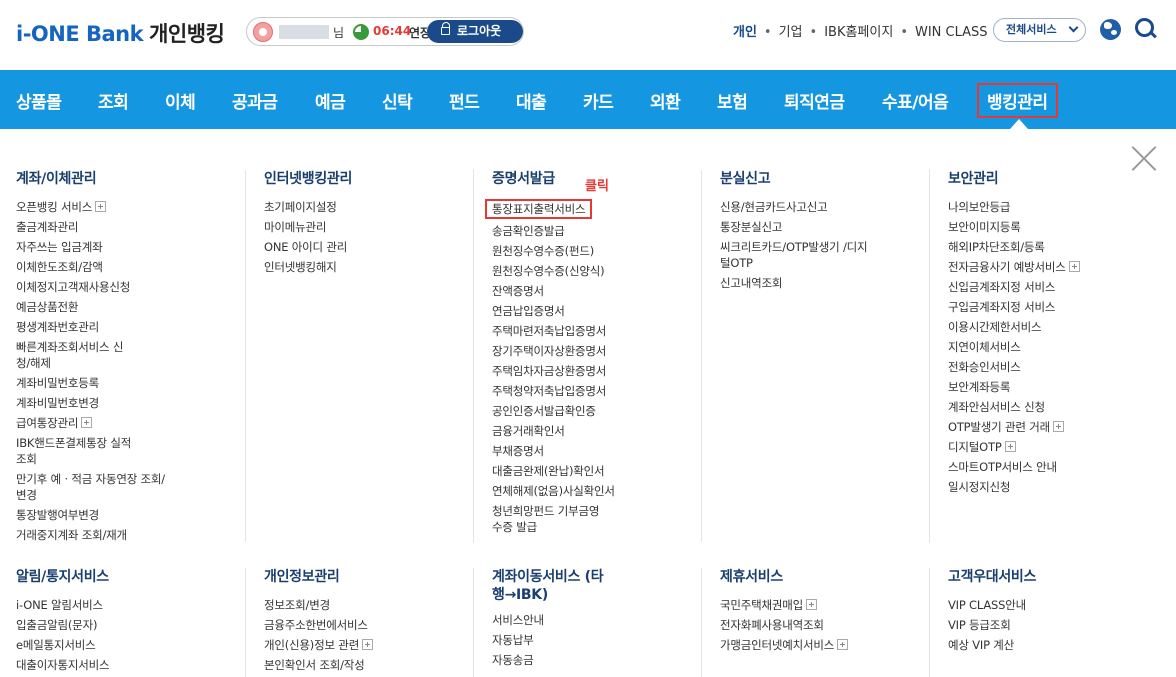 The height and width of the screenshot is (677, 1176). Describe the element at coordinates (1014, 307) in the screenshot. I see `menu-item: 구입금계좌지정 서비스` at that location.